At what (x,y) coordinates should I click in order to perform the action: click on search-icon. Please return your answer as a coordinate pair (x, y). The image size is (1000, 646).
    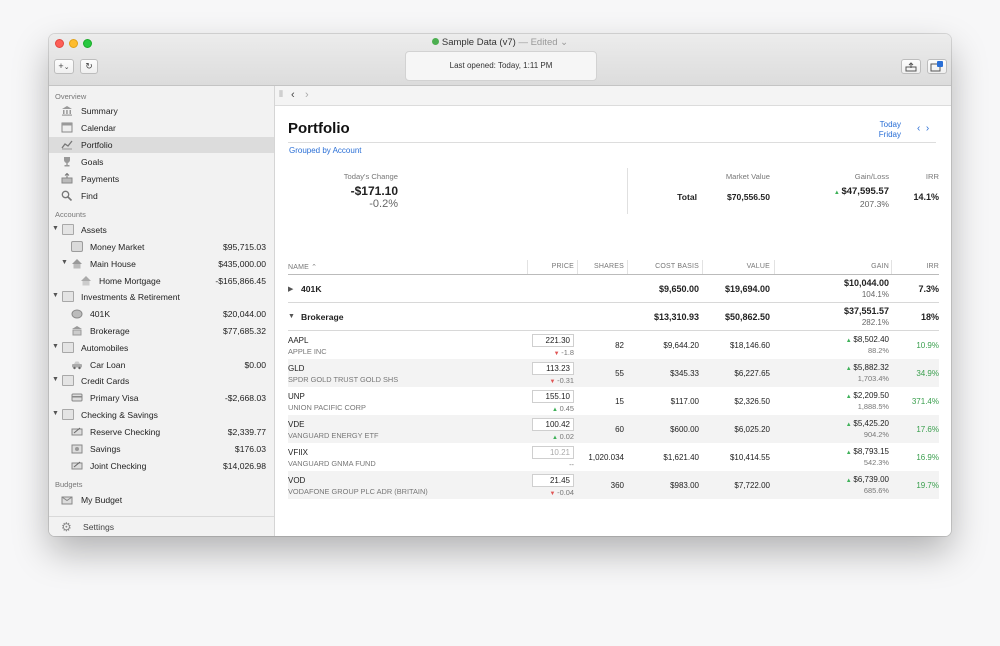
    Looking at the image, I should click on (67, 195).